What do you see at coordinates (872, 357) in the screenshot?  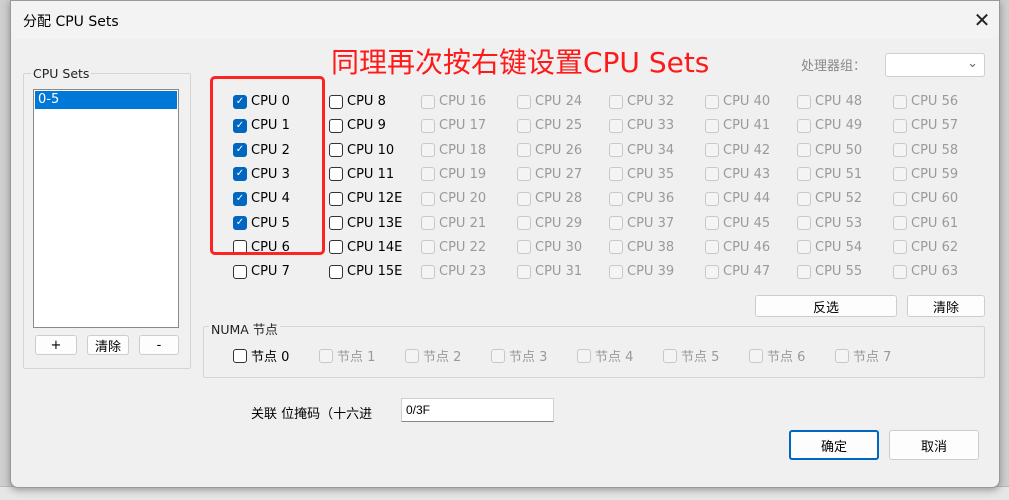 I see `numa-node-label: 节点 7` at bounding box center [872, 357].